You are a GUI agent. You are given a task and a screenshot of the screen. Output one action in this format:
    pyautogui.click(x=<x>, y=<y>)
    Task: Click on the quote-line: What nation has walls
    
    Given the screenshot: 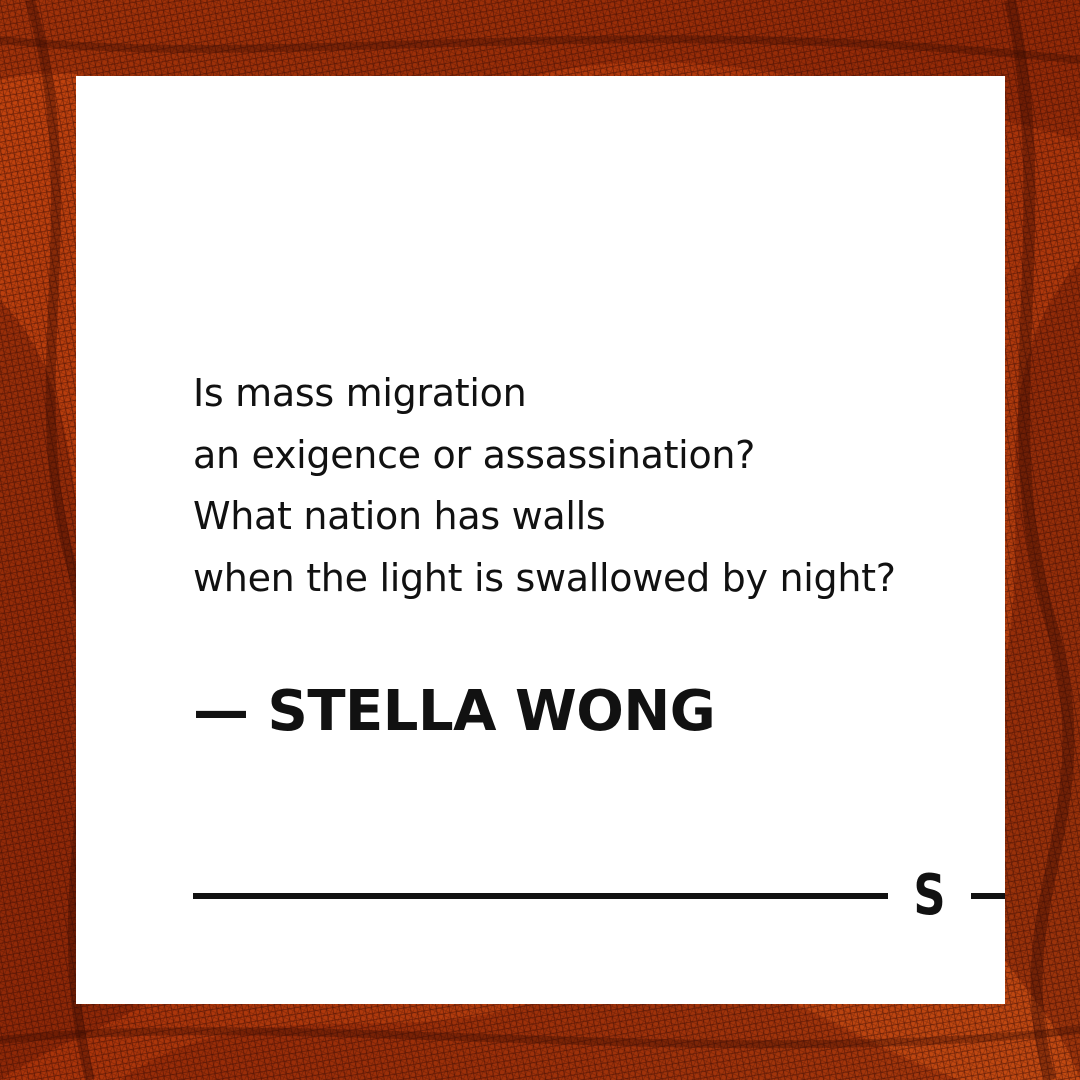 What is the action you would take?
    pyautogui.click(x=399, y=516)
    